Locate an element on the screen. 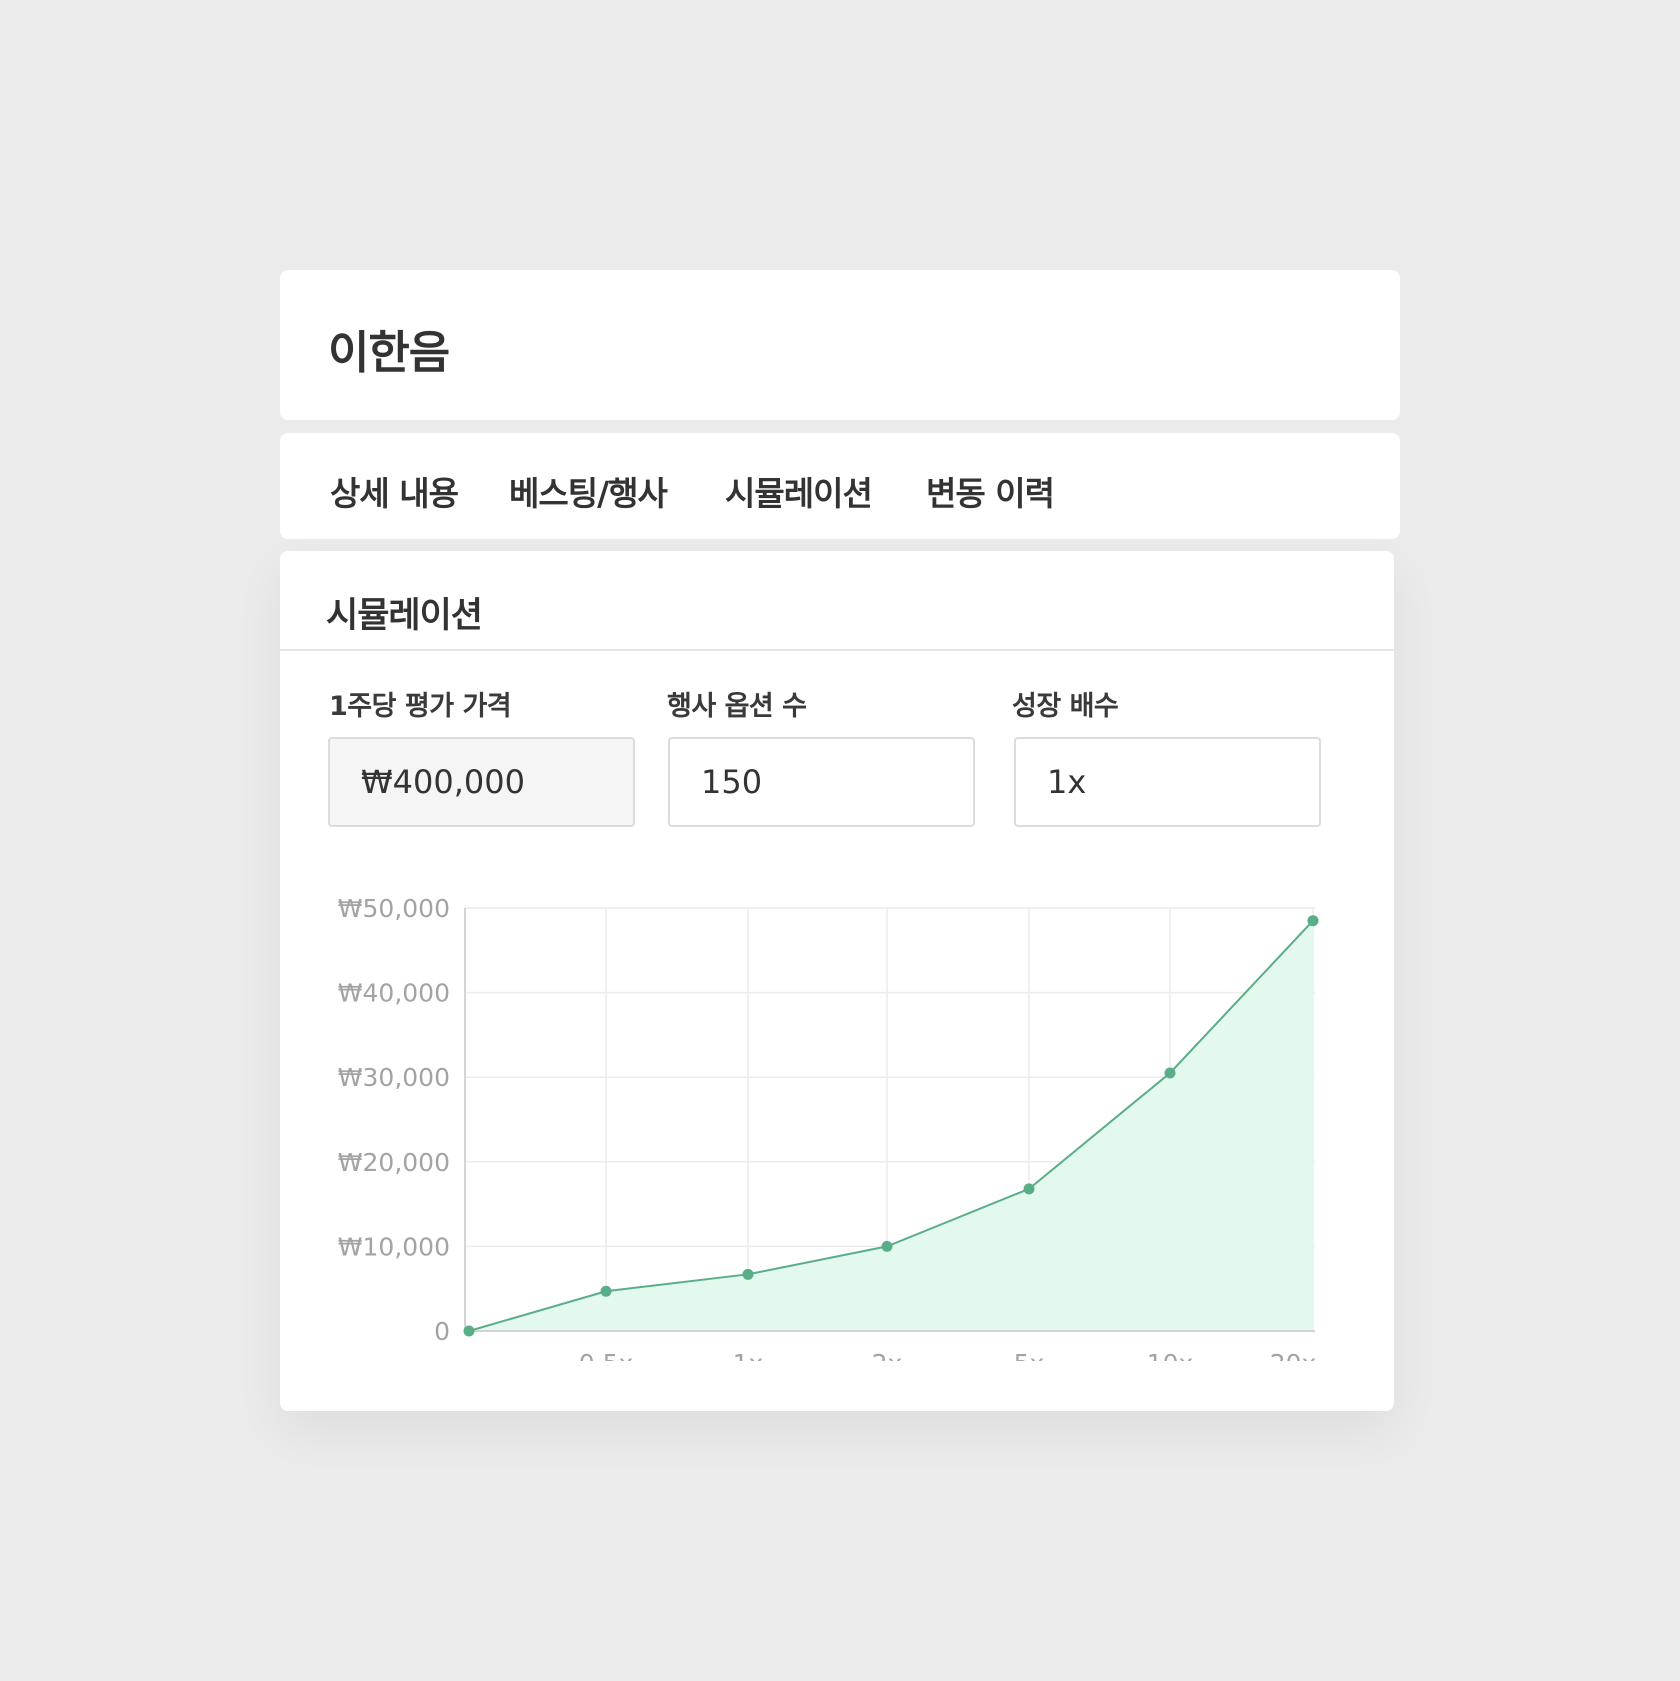 The width and height of the screenshot is (1680, 1681). tab-change-history: 변동 이력 is located at coordinates (990, 491).